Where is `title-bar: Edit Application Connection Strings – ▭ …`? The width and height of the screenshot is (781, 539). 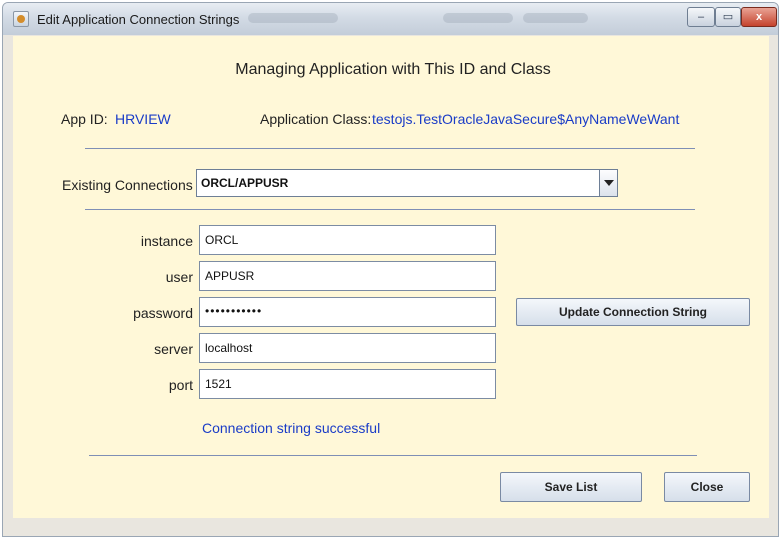 title-bar: Edit Application Connection Strings – ▭ … is located at coordinates (390, 19).